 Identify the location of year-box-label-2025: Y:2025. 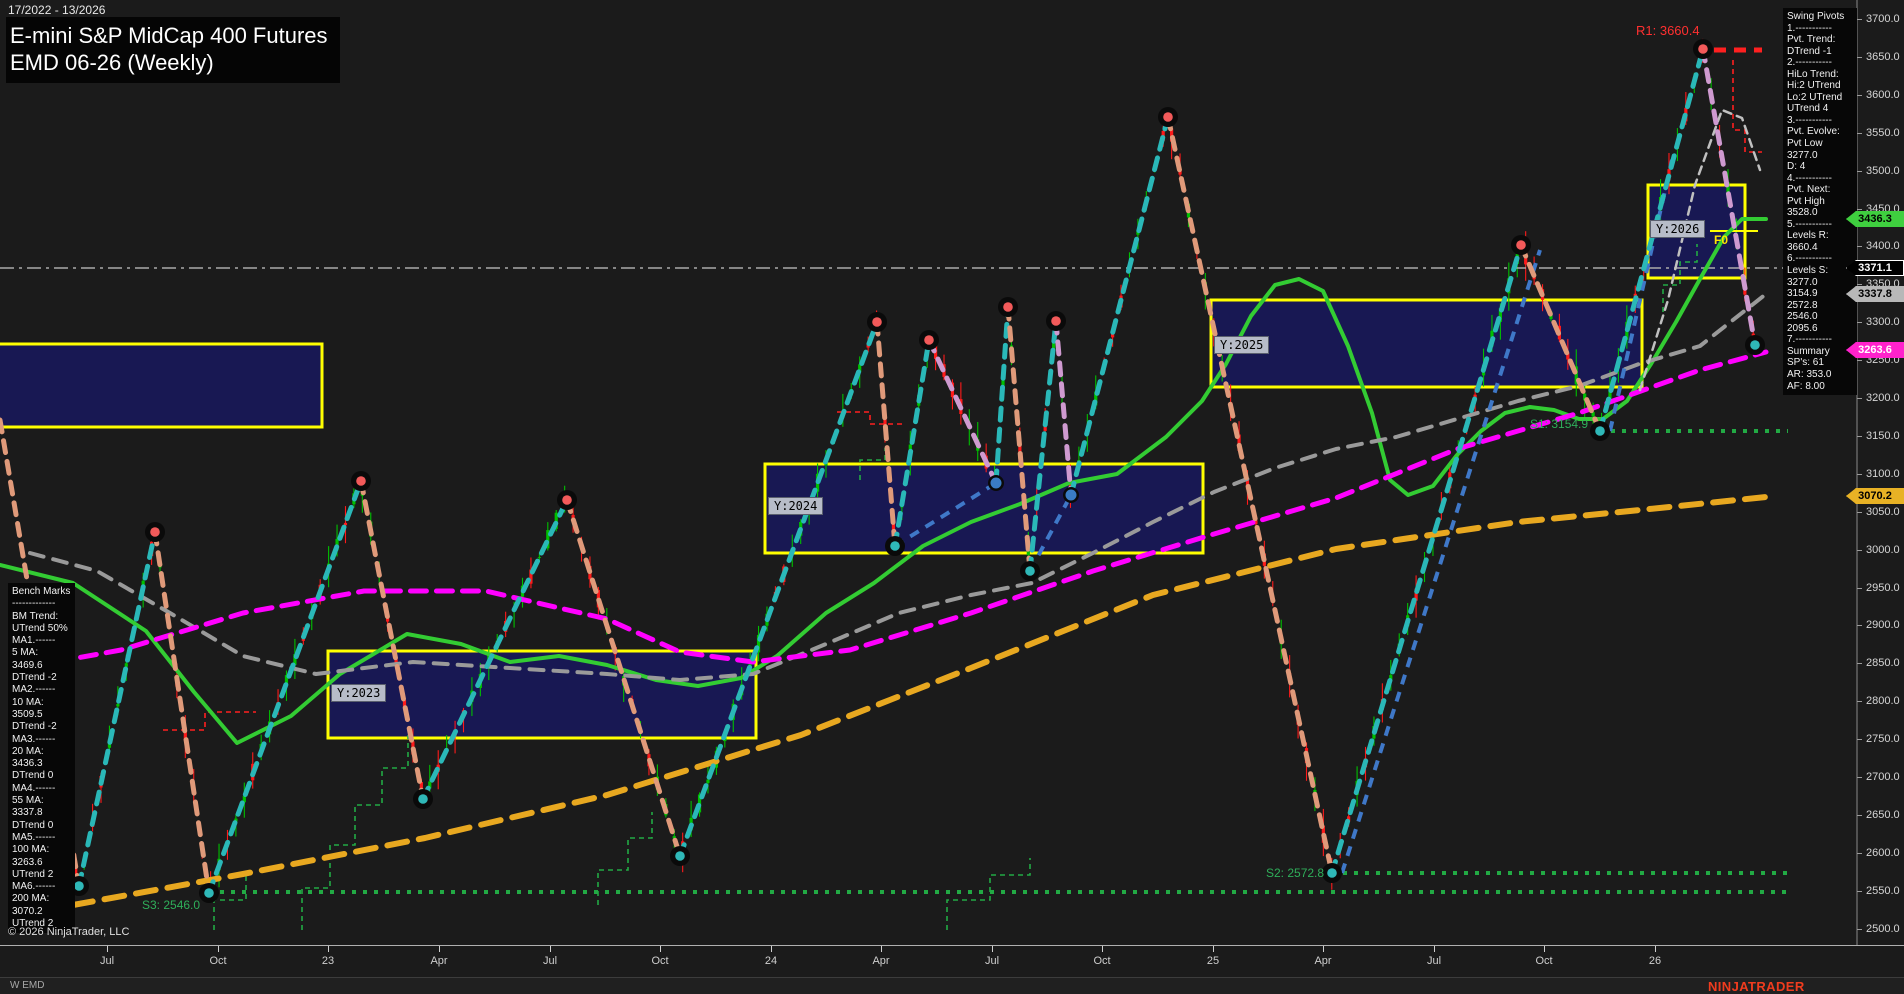
(1242, 345).